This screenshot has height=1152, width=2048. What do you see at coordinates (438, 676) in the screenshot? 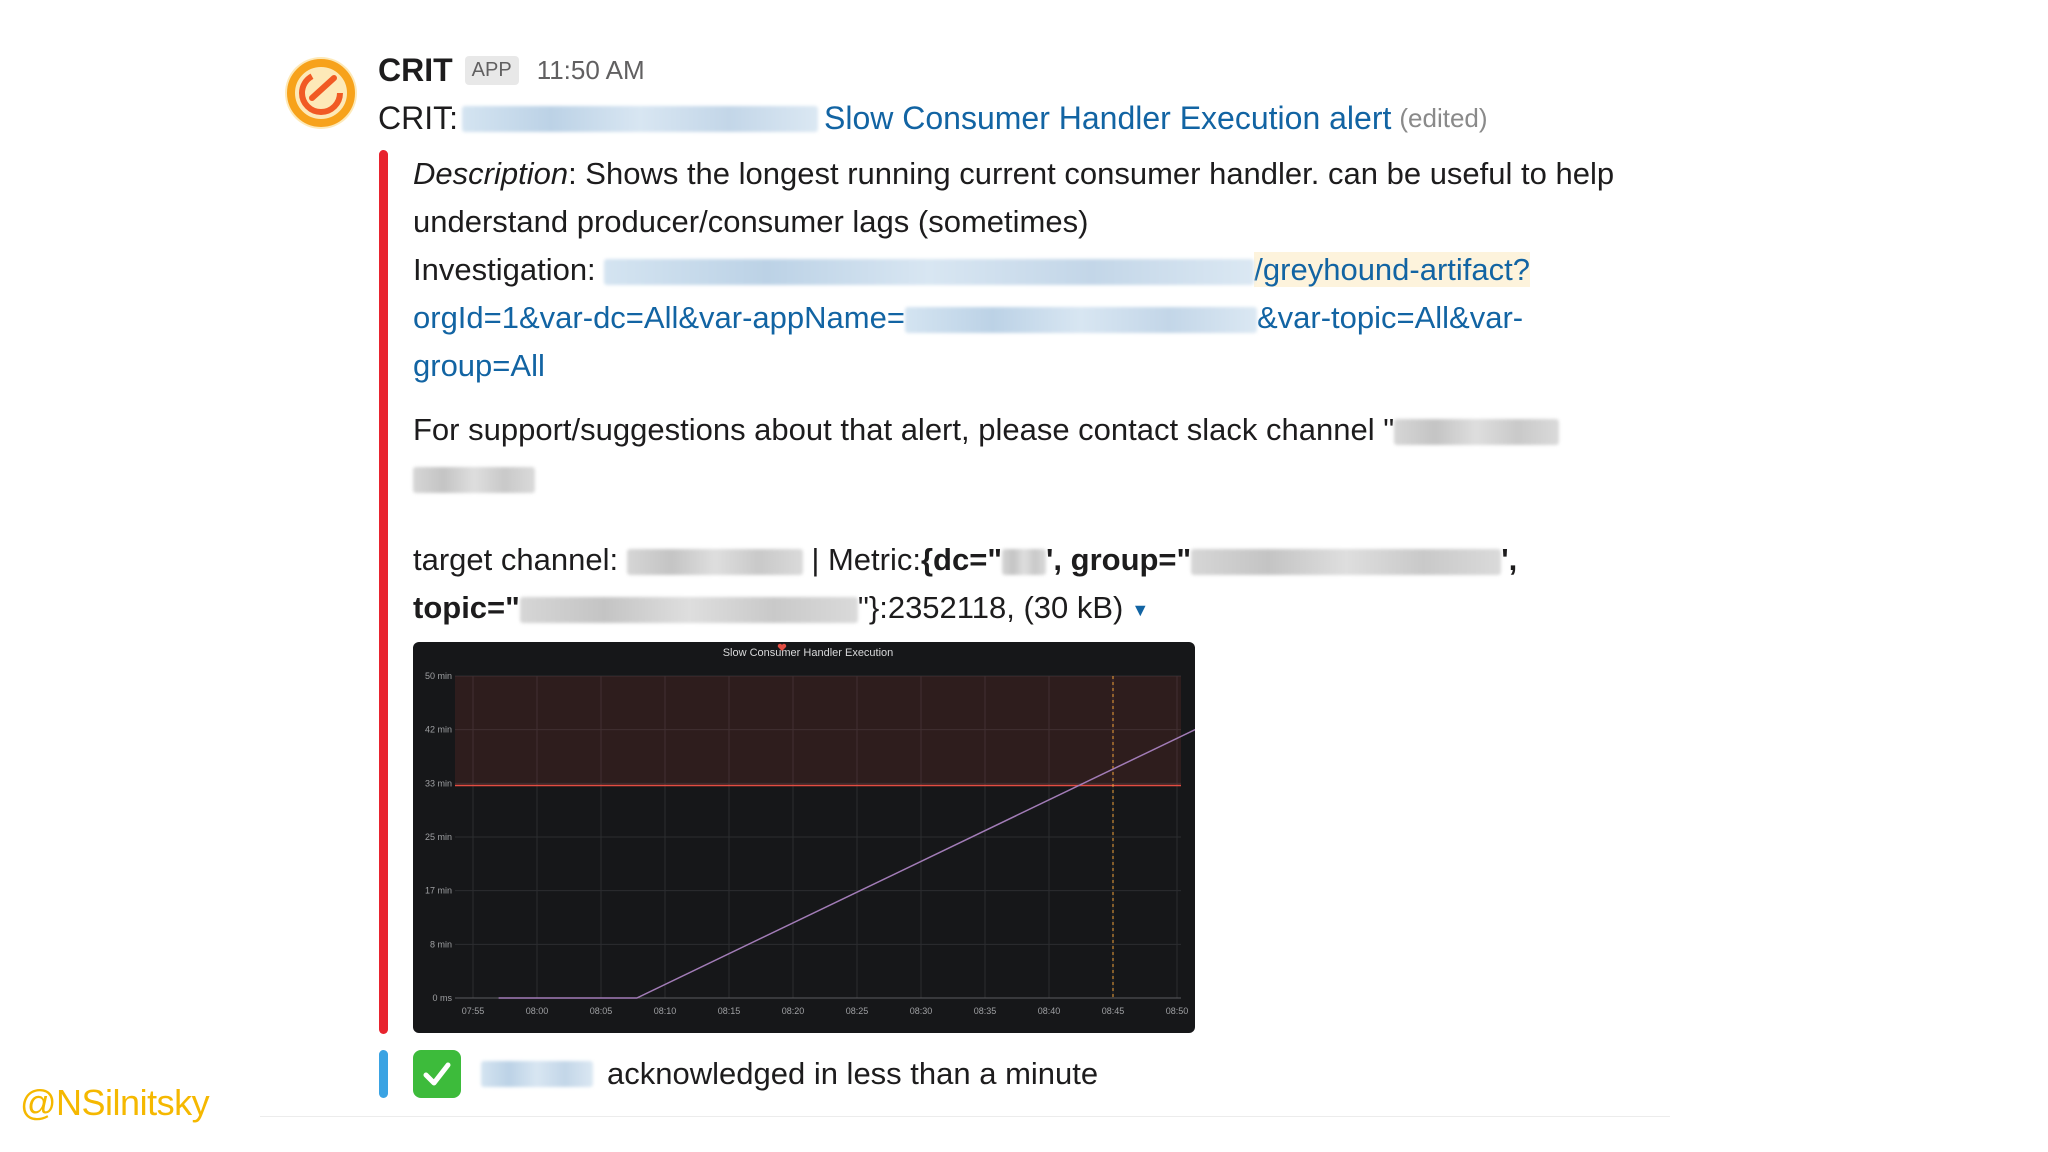
I see `y-tick-label: 50 min` at bounding box center [438, 676].